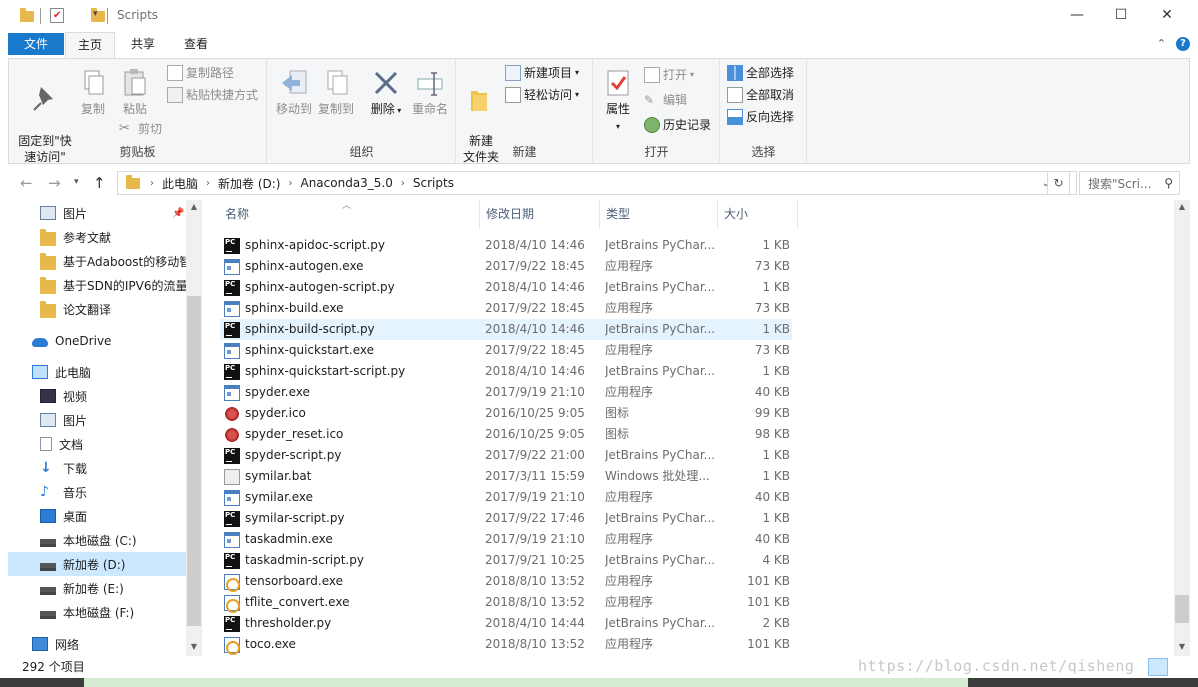  I want to click on file-row: spyder.exe 2017/9/19 21:10 应用程序 40 KB, so click(506, 392).